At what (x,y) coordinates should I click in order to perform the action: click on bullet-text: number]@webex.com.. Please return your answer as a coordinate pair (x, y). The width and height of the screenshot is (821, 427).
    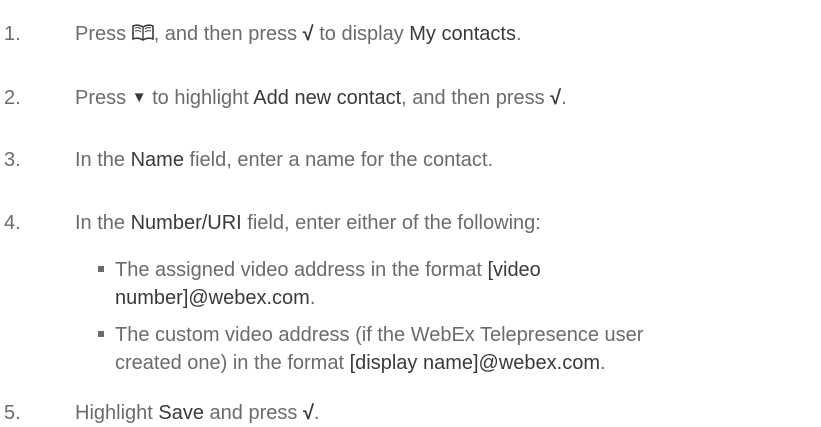
    Looking at the image, I should click on (215, 298).